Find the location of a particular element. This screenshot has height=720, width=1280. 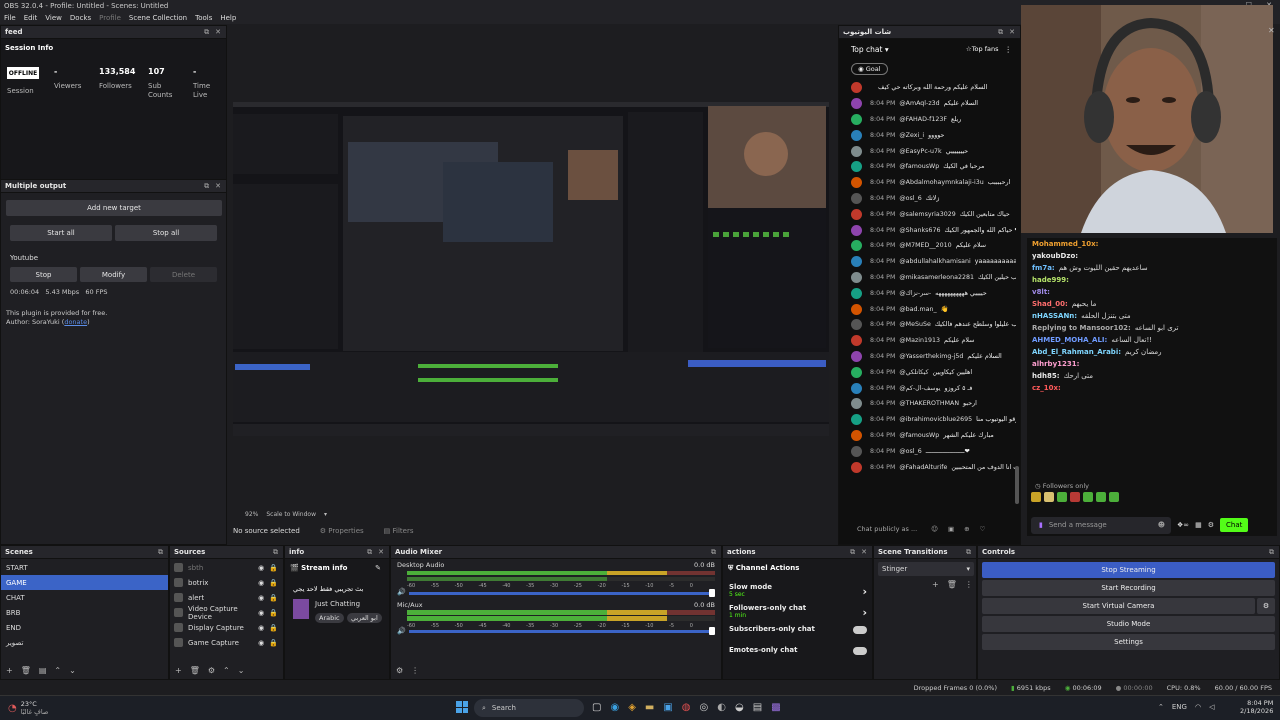

message-author: @bad.man_ is located at coordinates (917, 309).